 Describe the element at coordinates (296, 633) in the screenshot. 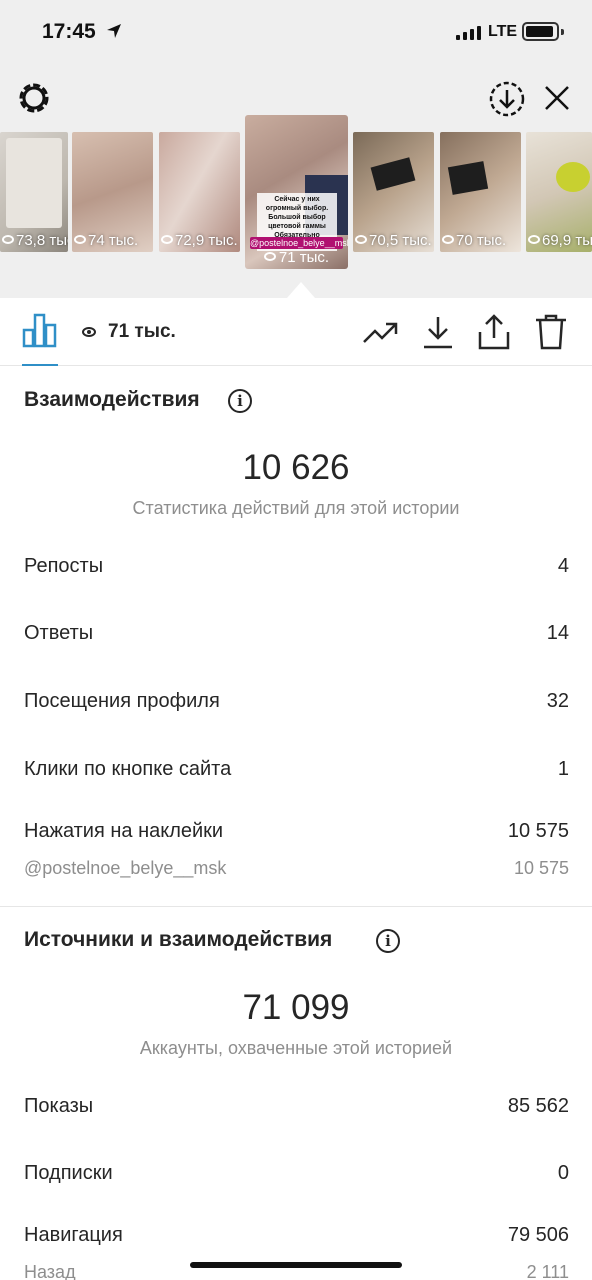

I see `stat-row: Ответы 14` at that location.